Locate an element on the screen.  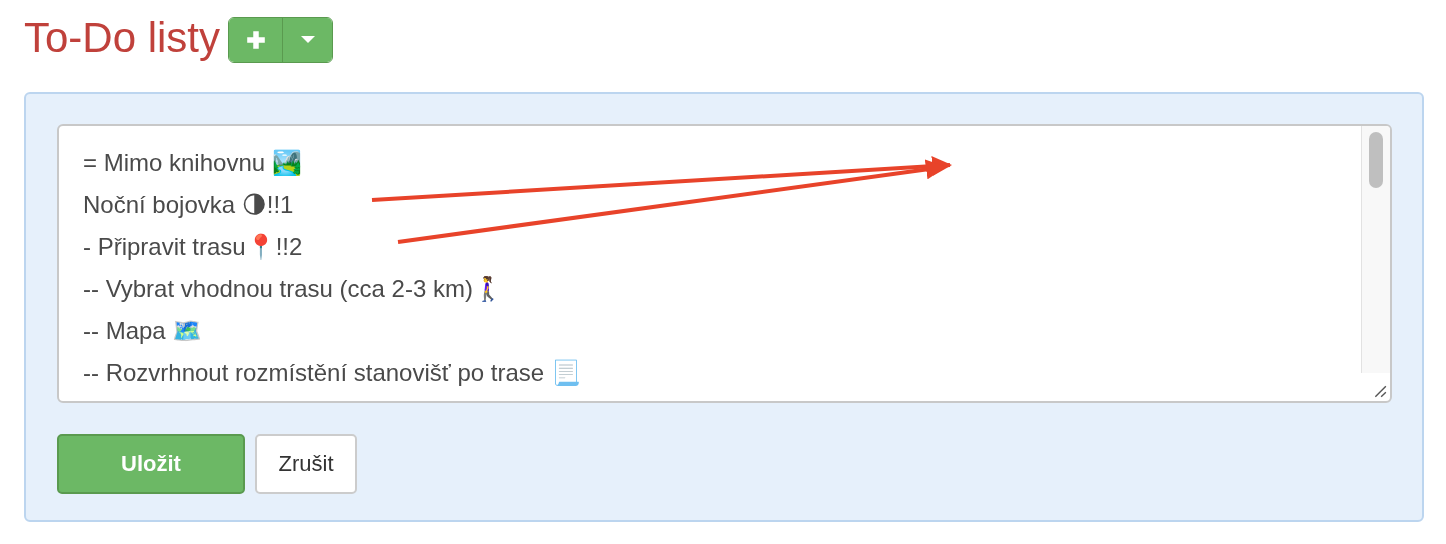
scrollbar-thumb is located at coordinates (1376, 160).